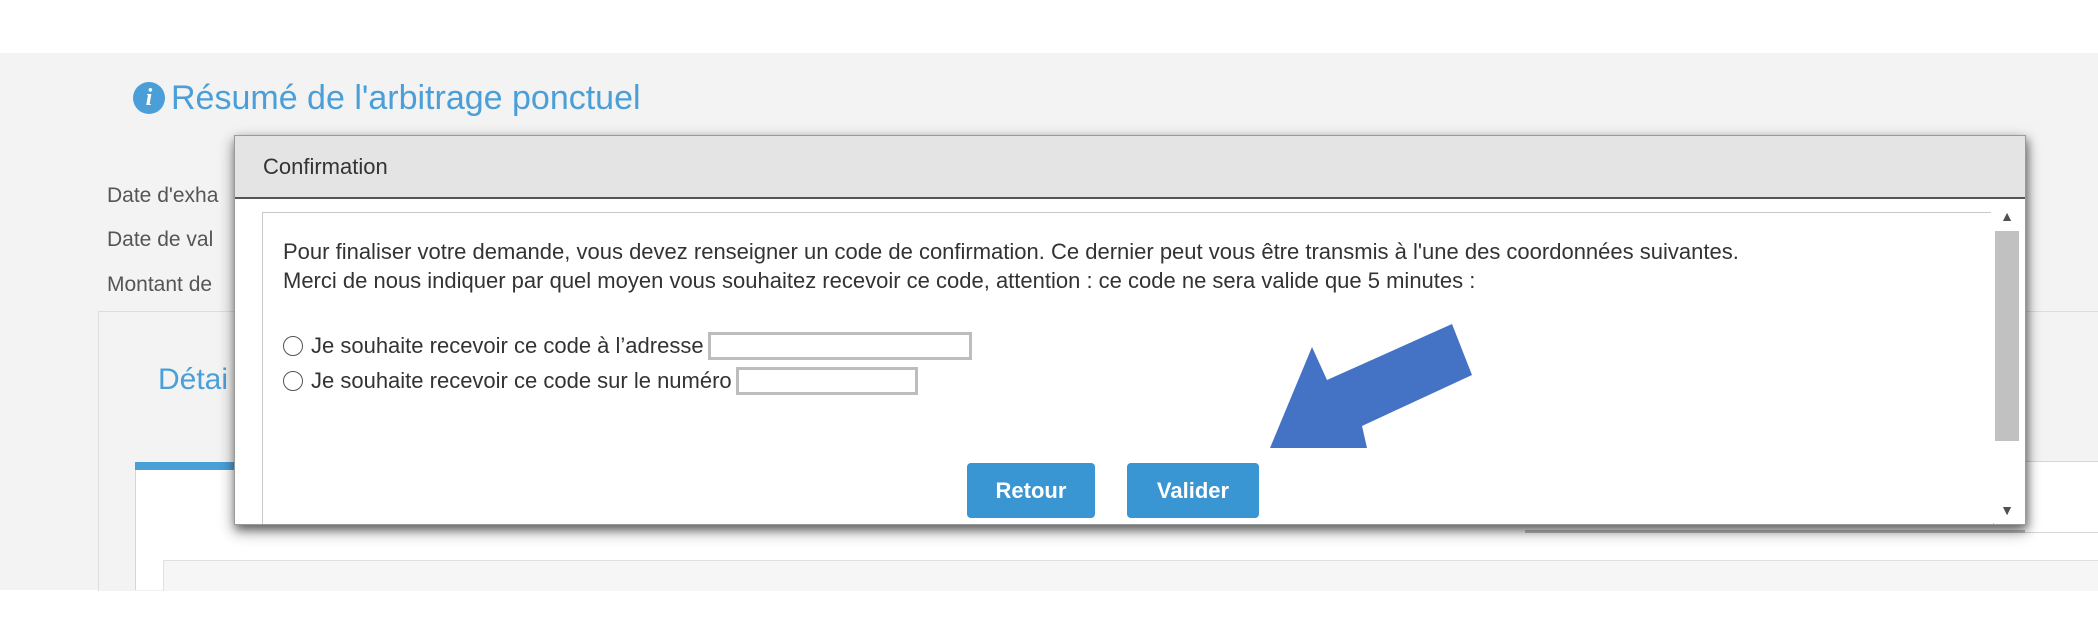 The image size is (2098, 641). What do you see at coordinates (149, 98) in the screenshot?
I see `info-icon: i` at bounding box center [149, 98].